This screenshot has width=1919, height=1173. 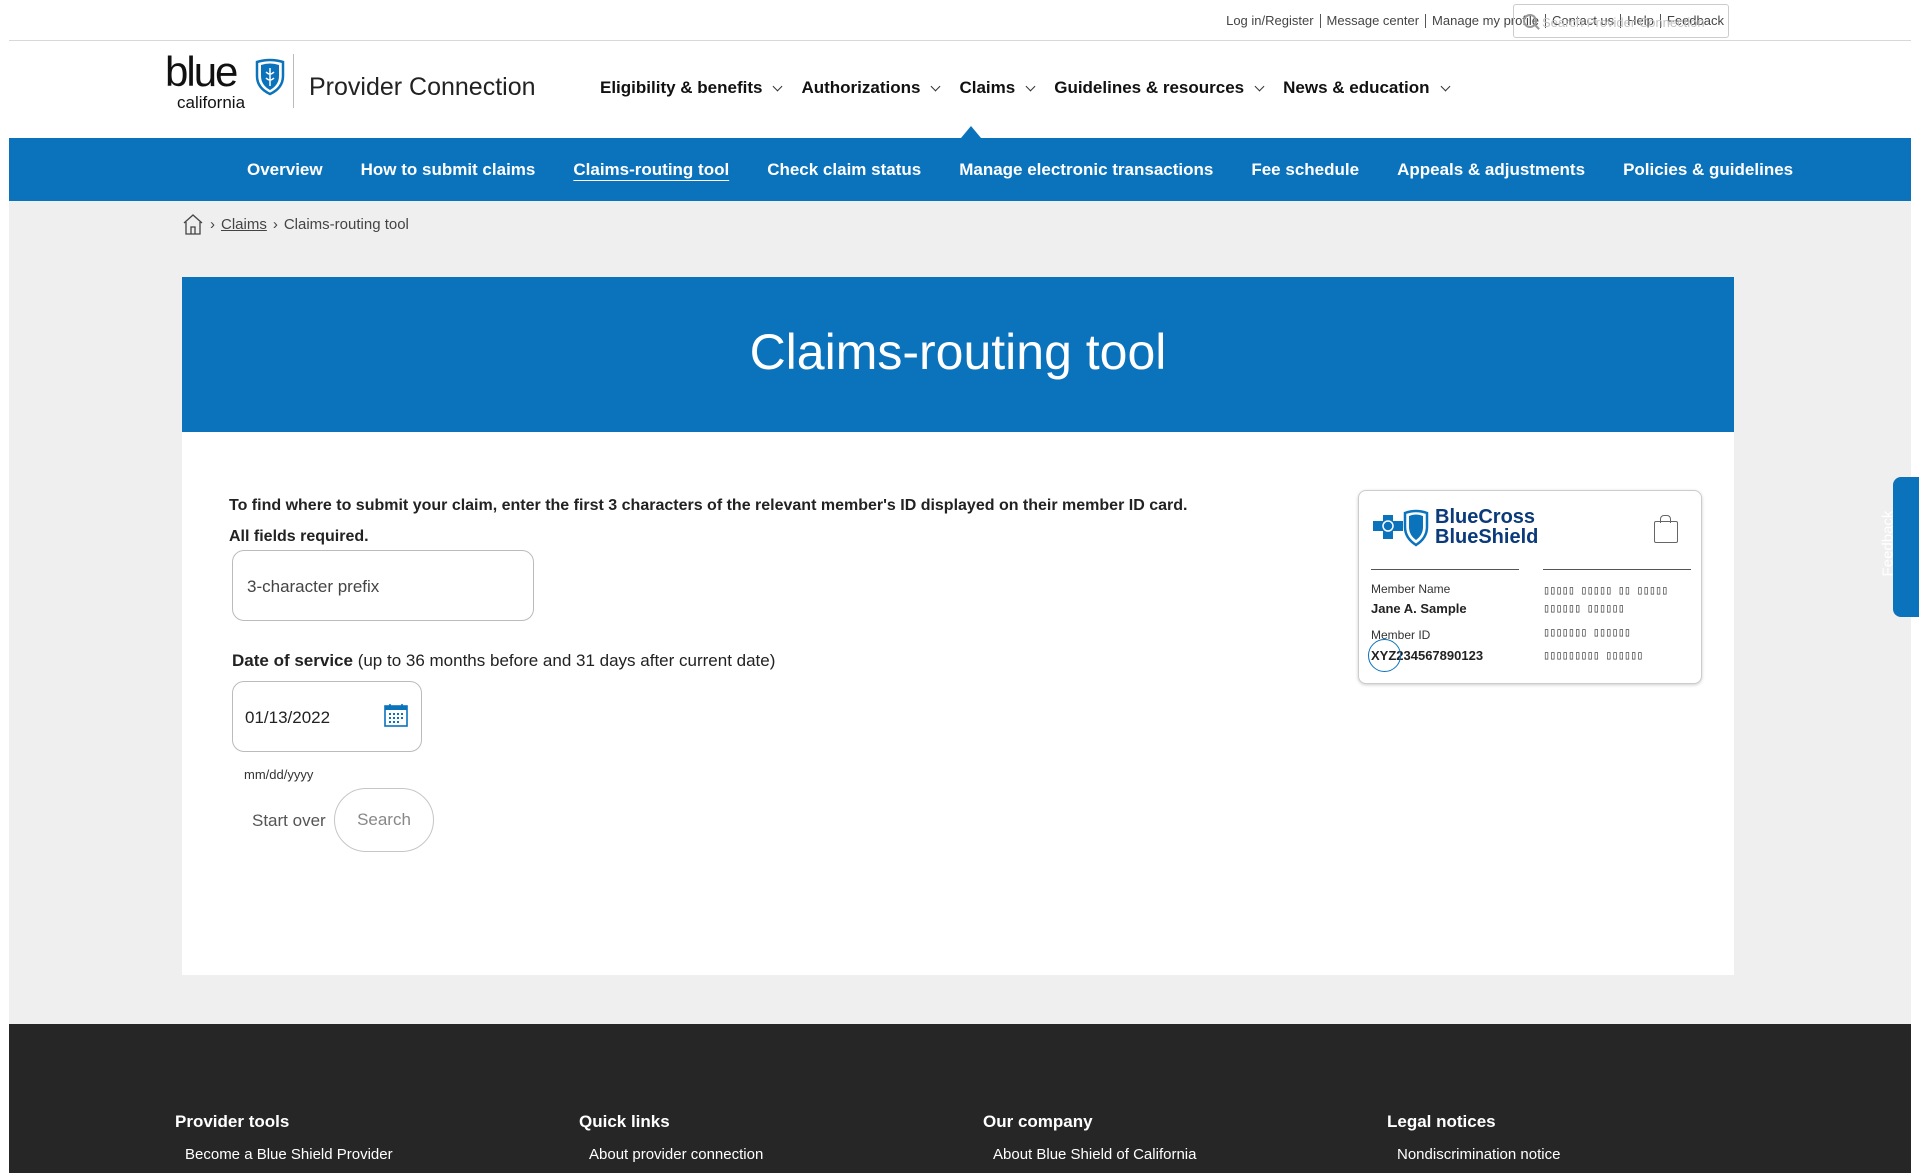 What do you see at coordinates (971, 132) in the screenshot?
I see `active-nav-caret` at bounding box center [971, 132].